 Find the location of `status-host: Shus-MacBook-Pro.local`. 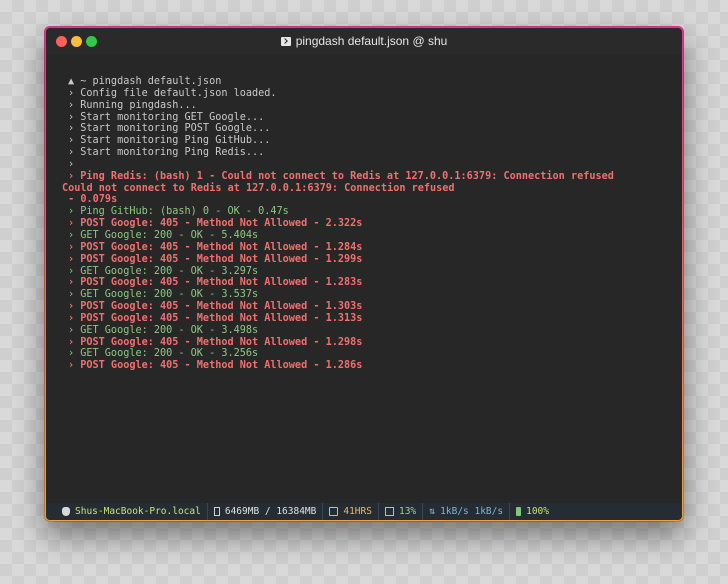

status-host: Shus-MacBook-Pro.local is located at coordinates (132, 511).